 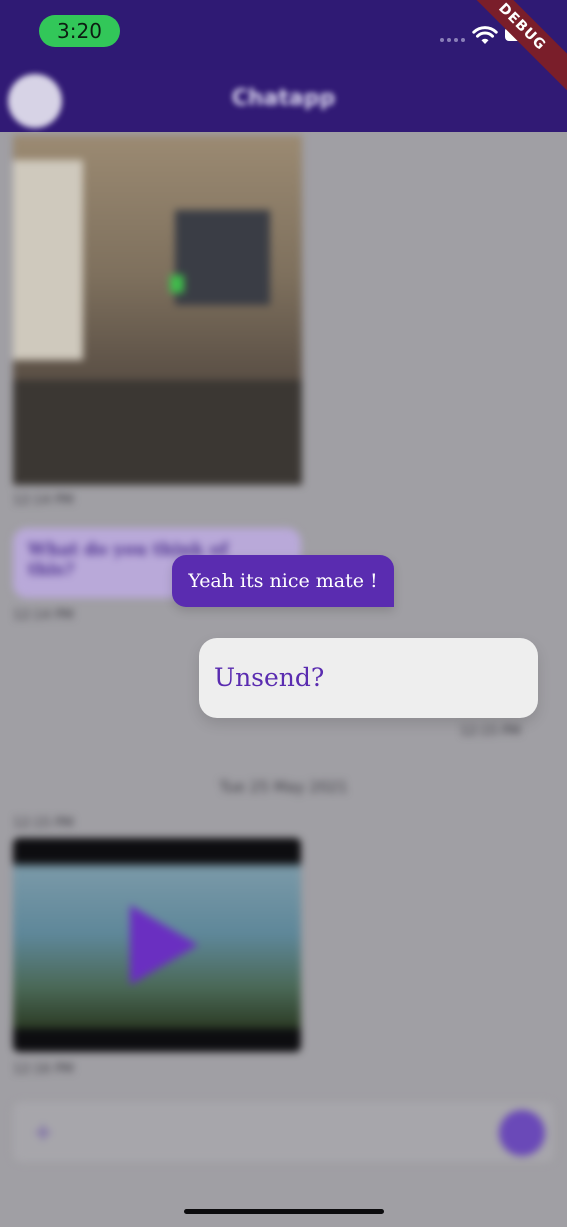 I want to click on unsend-button: Unsend?, so click(x=269, y=678).